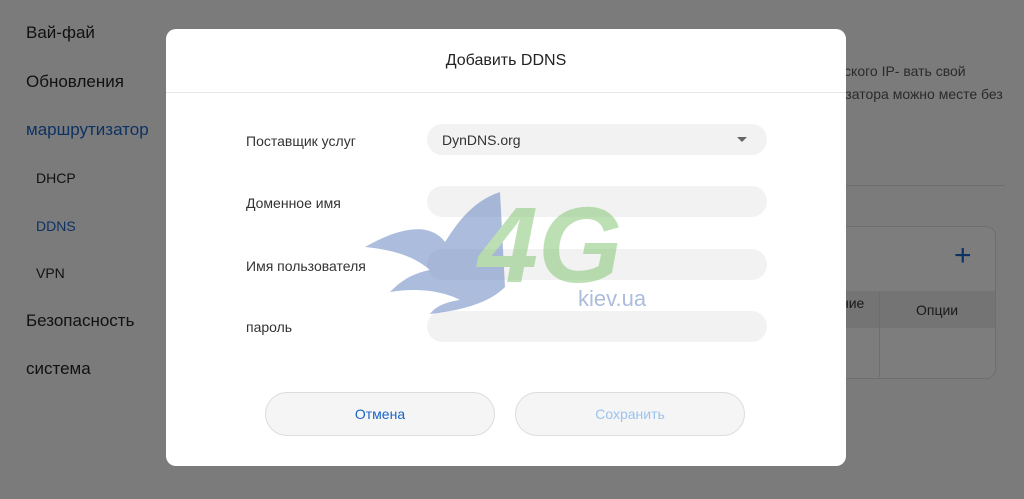 The height and width of the screenshot is (499, 1024). Describe the element at coordinates (597, 201) in the screenshot. I see `domain-name-input` at that location.